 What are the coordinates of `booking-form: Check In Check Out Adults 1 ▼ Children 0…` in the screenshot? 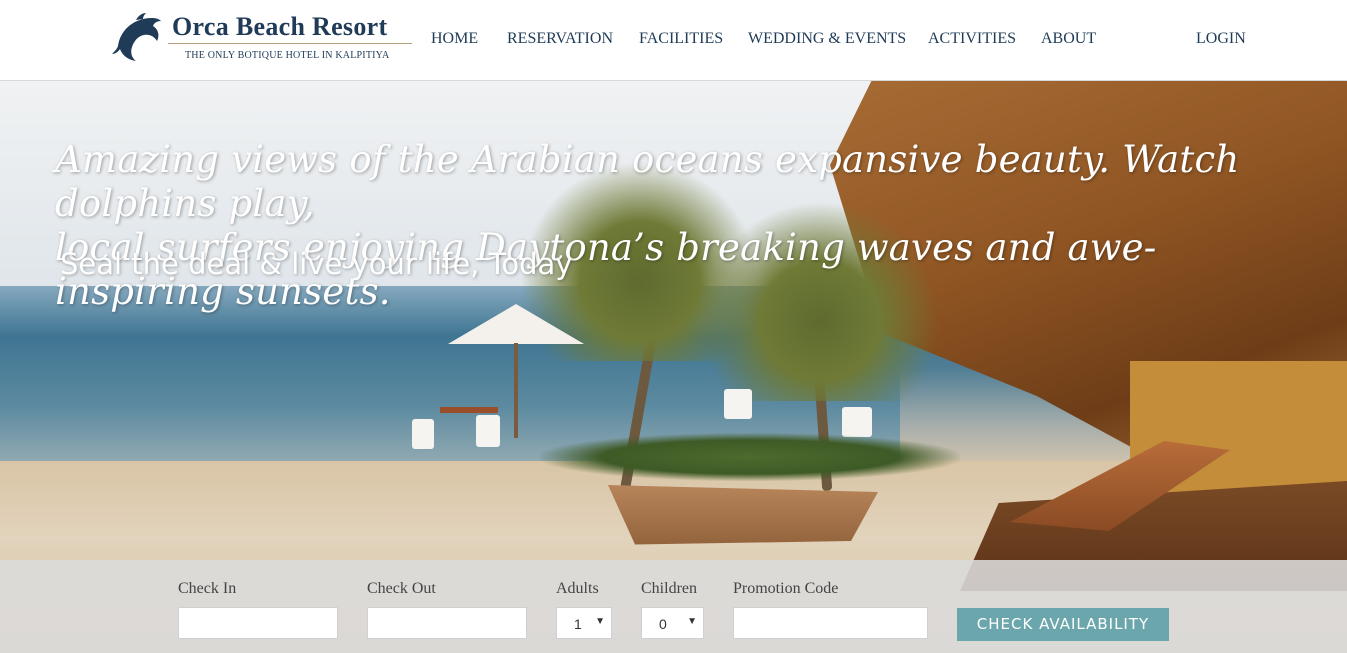 It's located at (673, 606).